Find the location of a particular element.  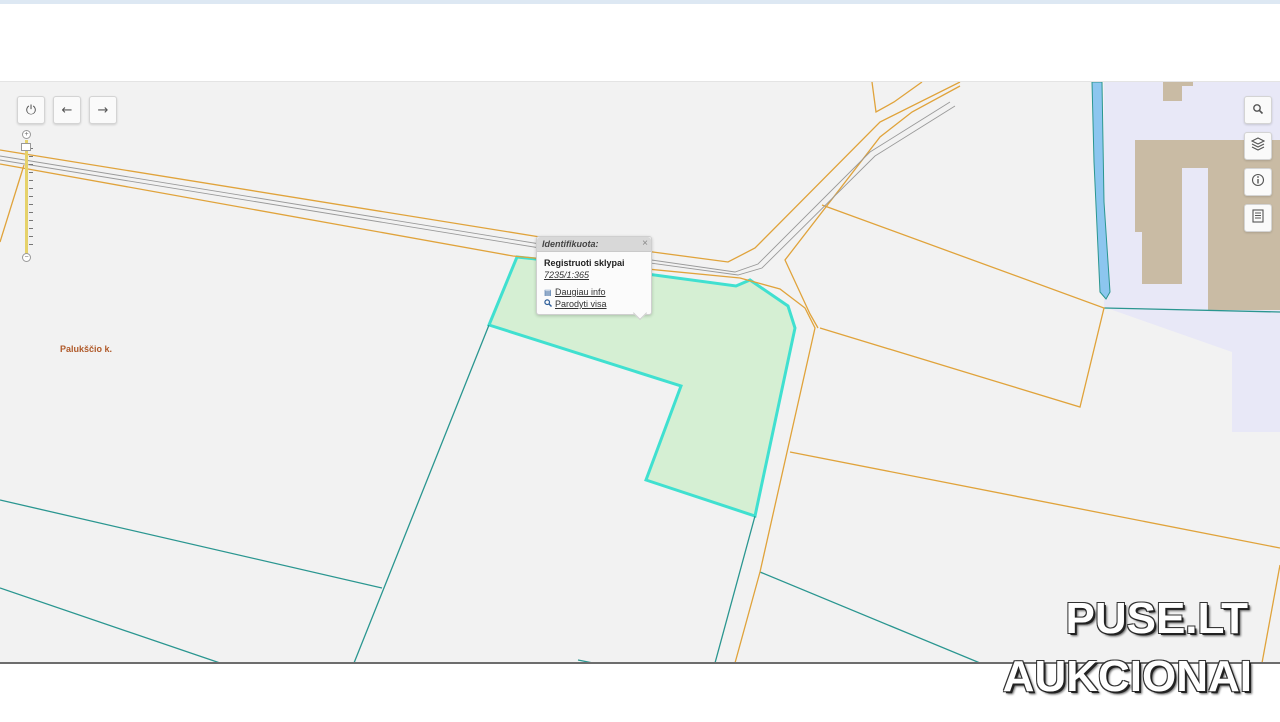

document-small-icon: ▤ is located at coordinates (548, 292).